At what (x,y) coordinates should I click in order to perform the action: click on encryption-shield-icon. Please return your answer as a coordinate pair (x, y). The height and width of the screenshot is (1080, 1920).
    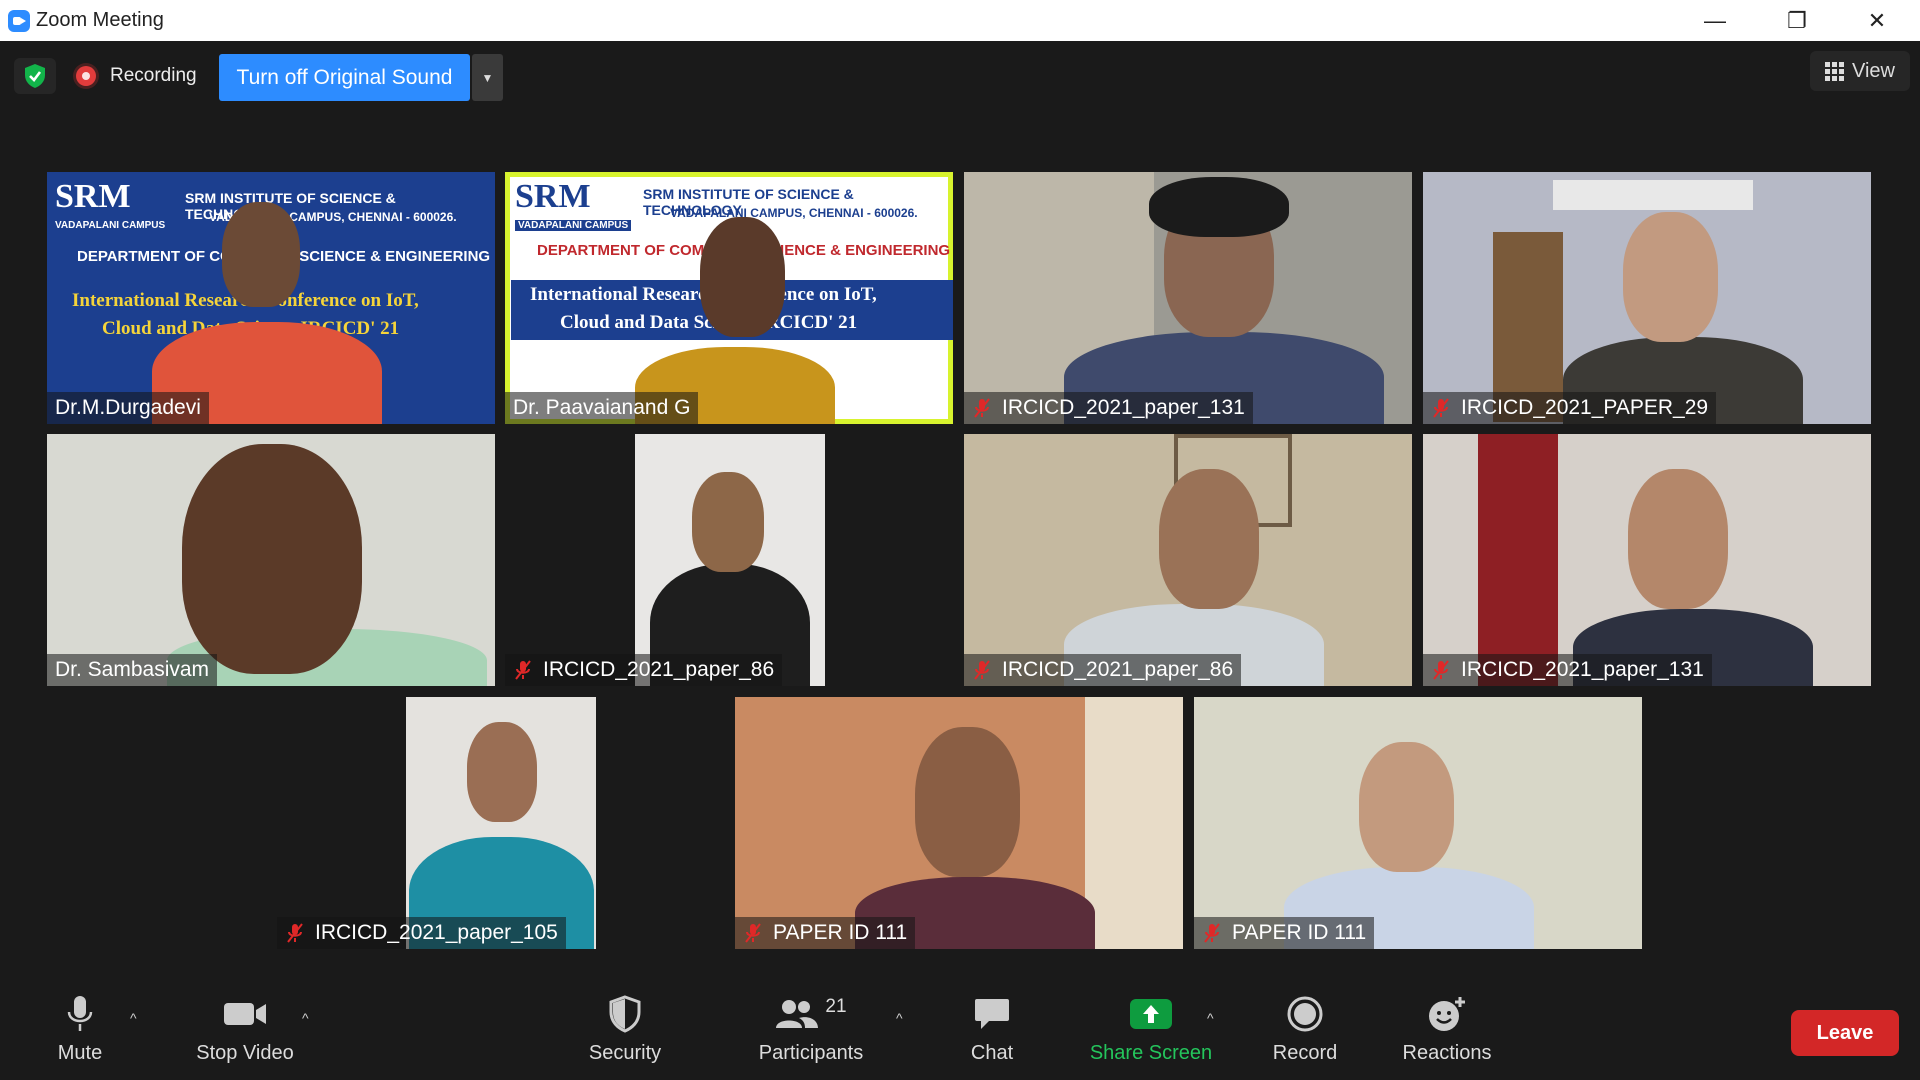
    Looking at the image, I should click on (35, 76).